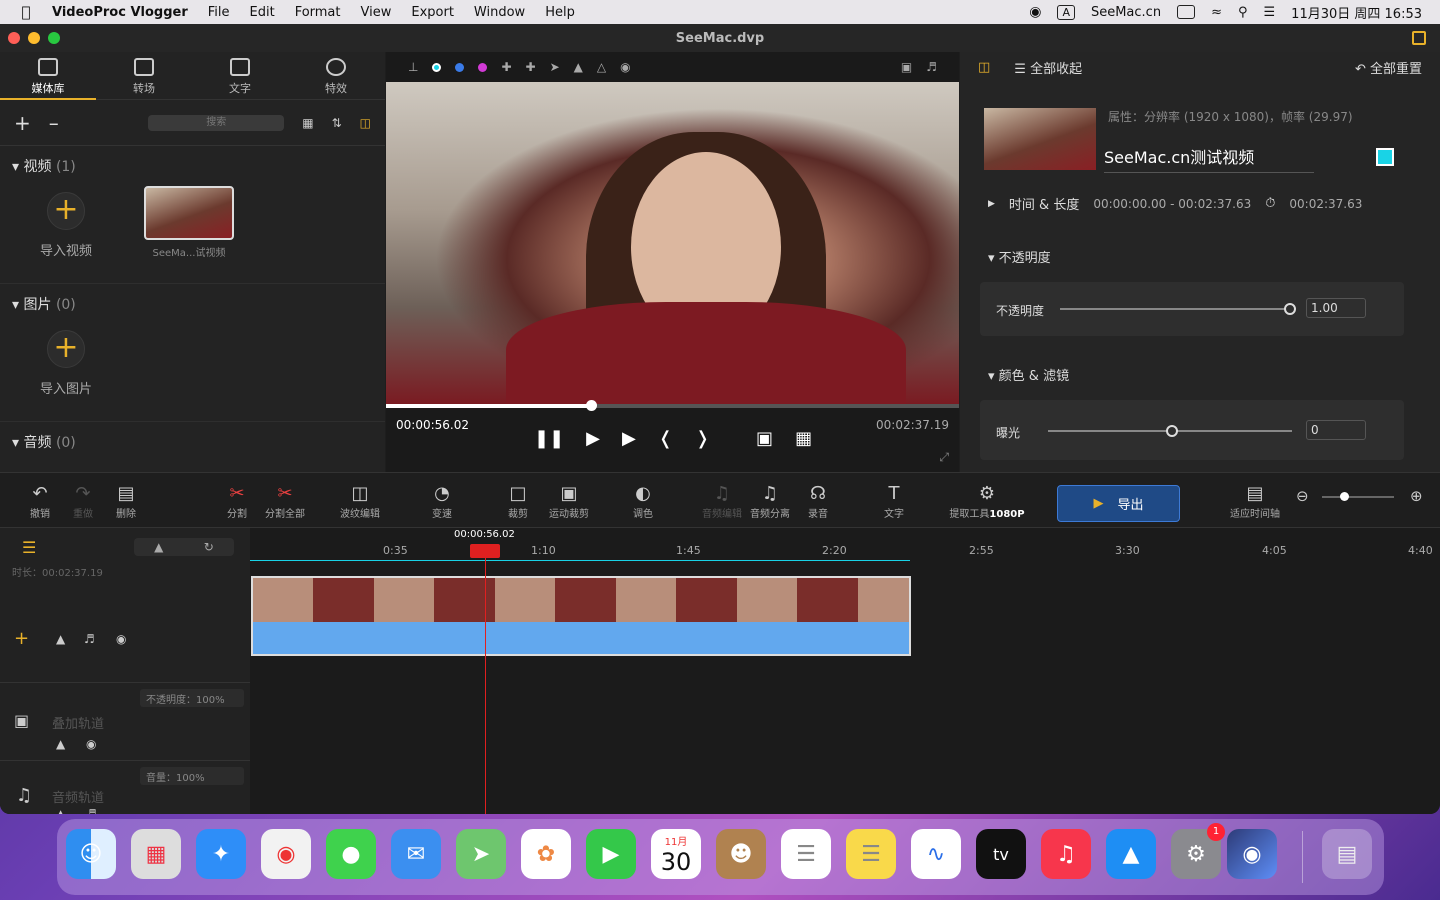 This screenshot has height=900, width=1440. Describe the element at coordinates (60, 744) in the screenshot. I see `overlay-lock-icon: ▲` at that location.